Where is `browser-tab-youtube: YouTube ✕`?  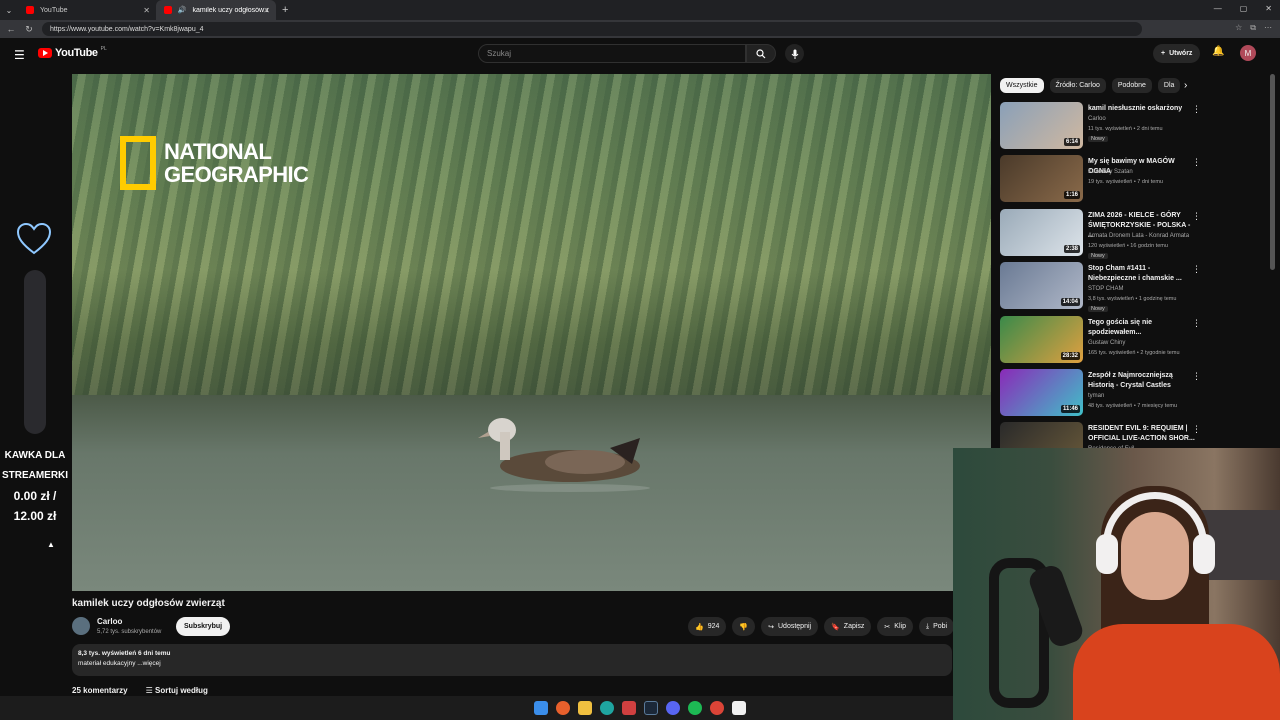
browser-tab-youtube: YouTube ✕ is located at coordinates (87, 10).